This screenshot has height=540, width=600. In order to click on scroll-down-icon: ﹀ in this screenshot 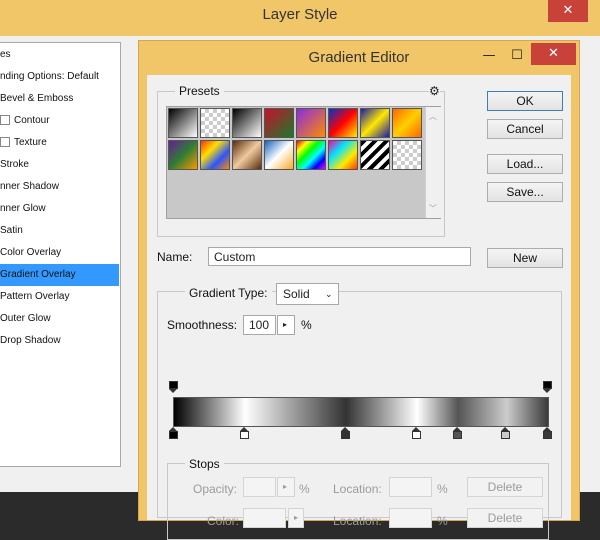, I will do `click(433, 208)`.